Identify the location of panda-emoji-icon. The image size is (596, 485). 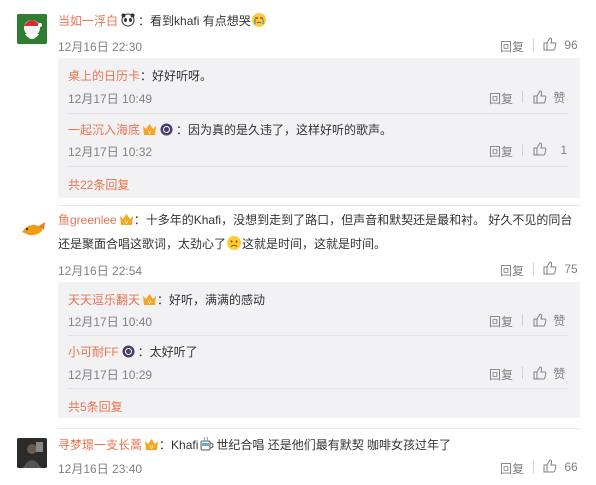
(128, 20).